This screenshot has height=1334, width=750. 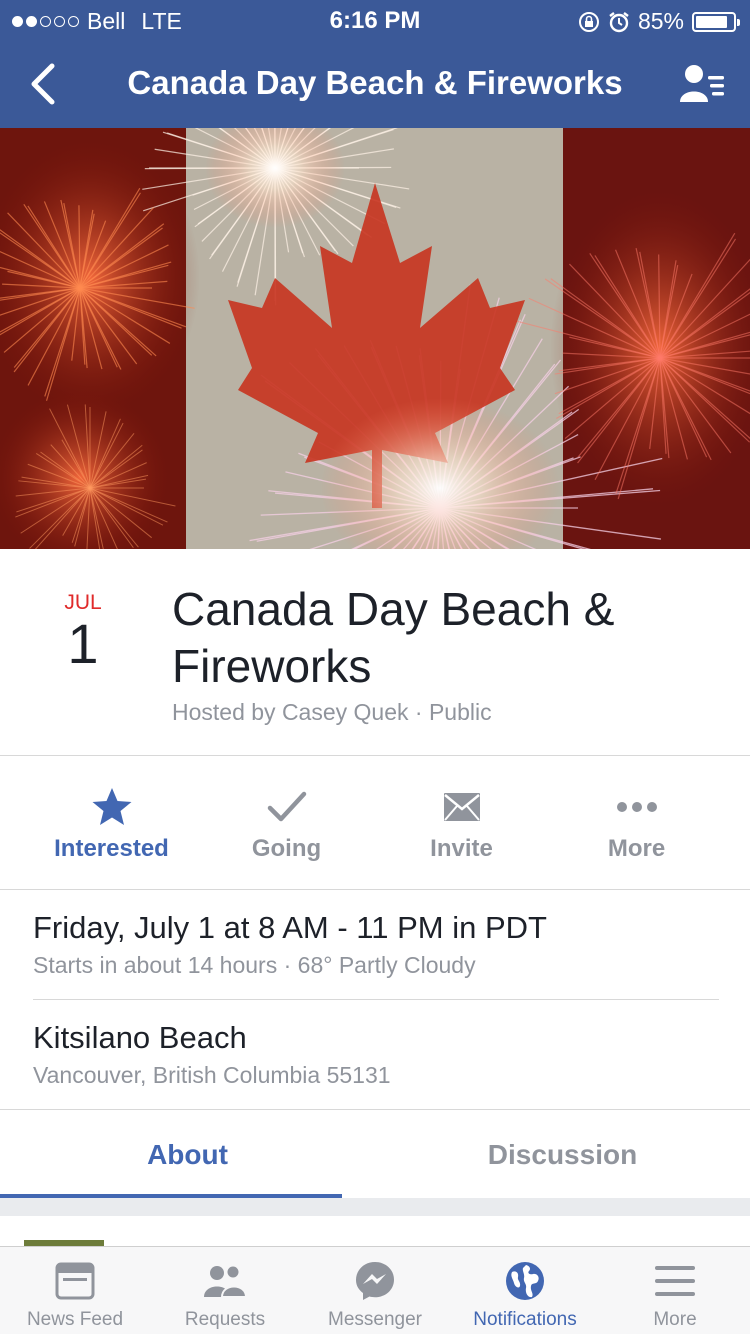 What do you see at coordinates (290, 927) in the screenshot?
I see `event-time: Friday, July 1 at 8 AM - 11 PM in PDT` at bounding box center [290, 927].